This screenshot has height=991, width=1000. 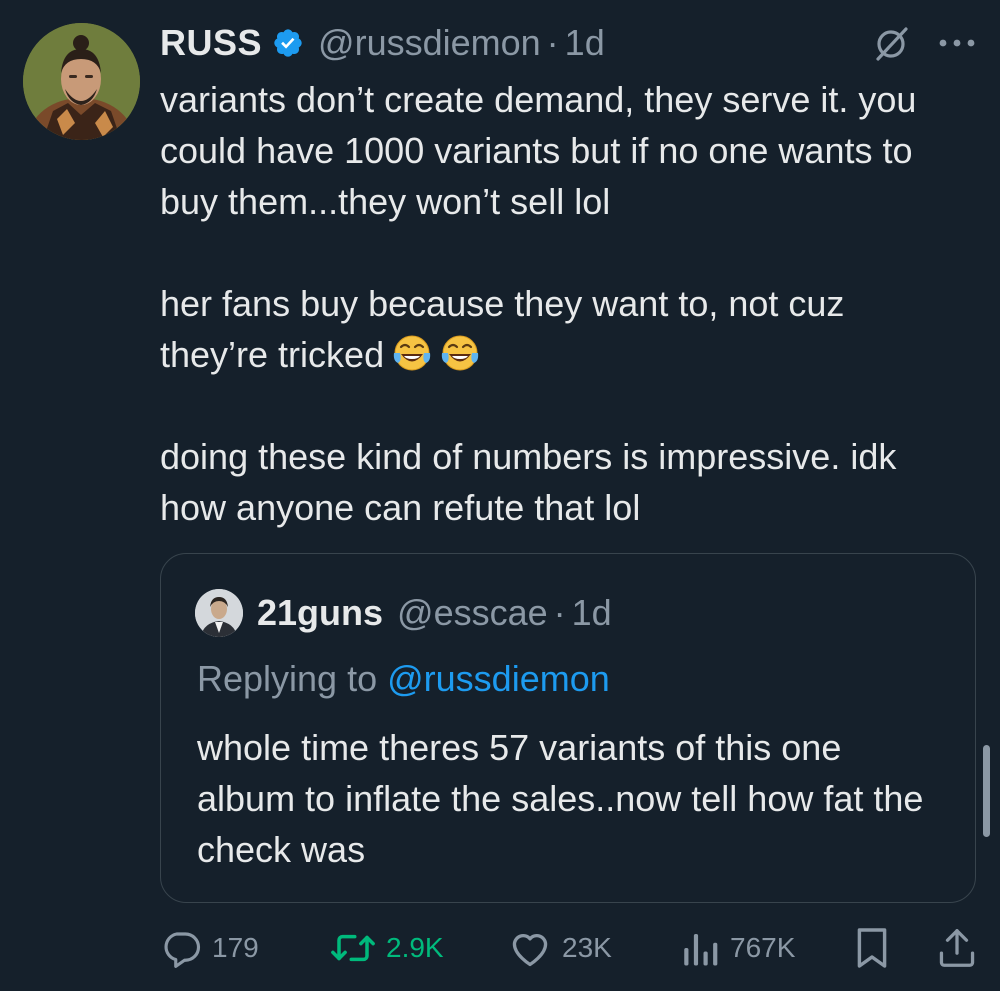 I want to click on replying-to-mention-link: @russdiemon, so click(x=498, y=678).